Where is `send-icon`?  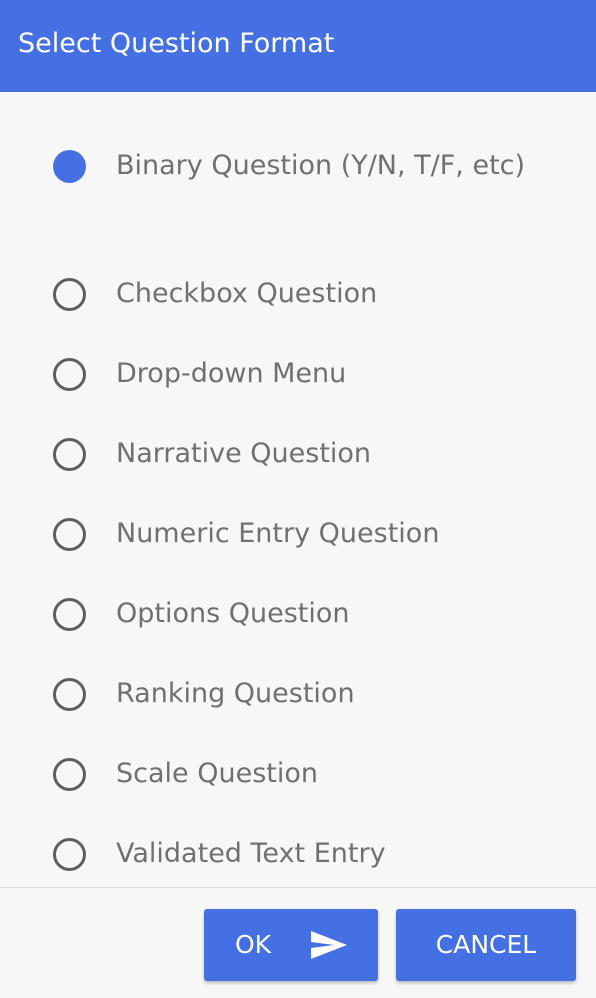 send-icon is located at coordinates (329, 945).